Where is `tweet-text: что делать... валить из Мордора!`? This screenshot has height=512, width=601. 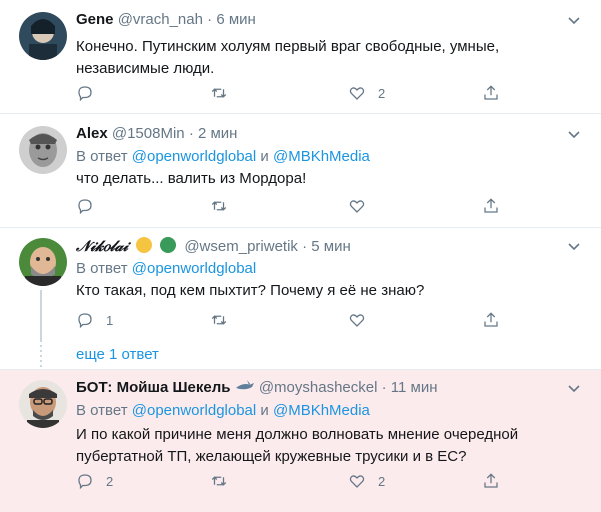 tweet-text: что делать... валить из Мордора! is located at coordinates (191, 178).